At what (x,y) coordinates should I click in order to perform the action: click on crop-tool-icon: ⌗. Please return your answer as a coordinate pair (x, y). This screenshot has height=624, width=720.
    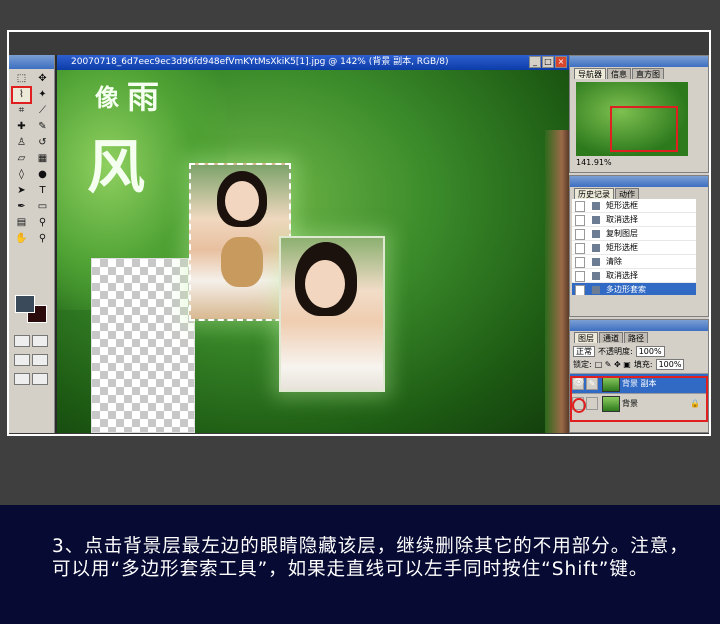
    Looking at the image, I should click on (21, 111).